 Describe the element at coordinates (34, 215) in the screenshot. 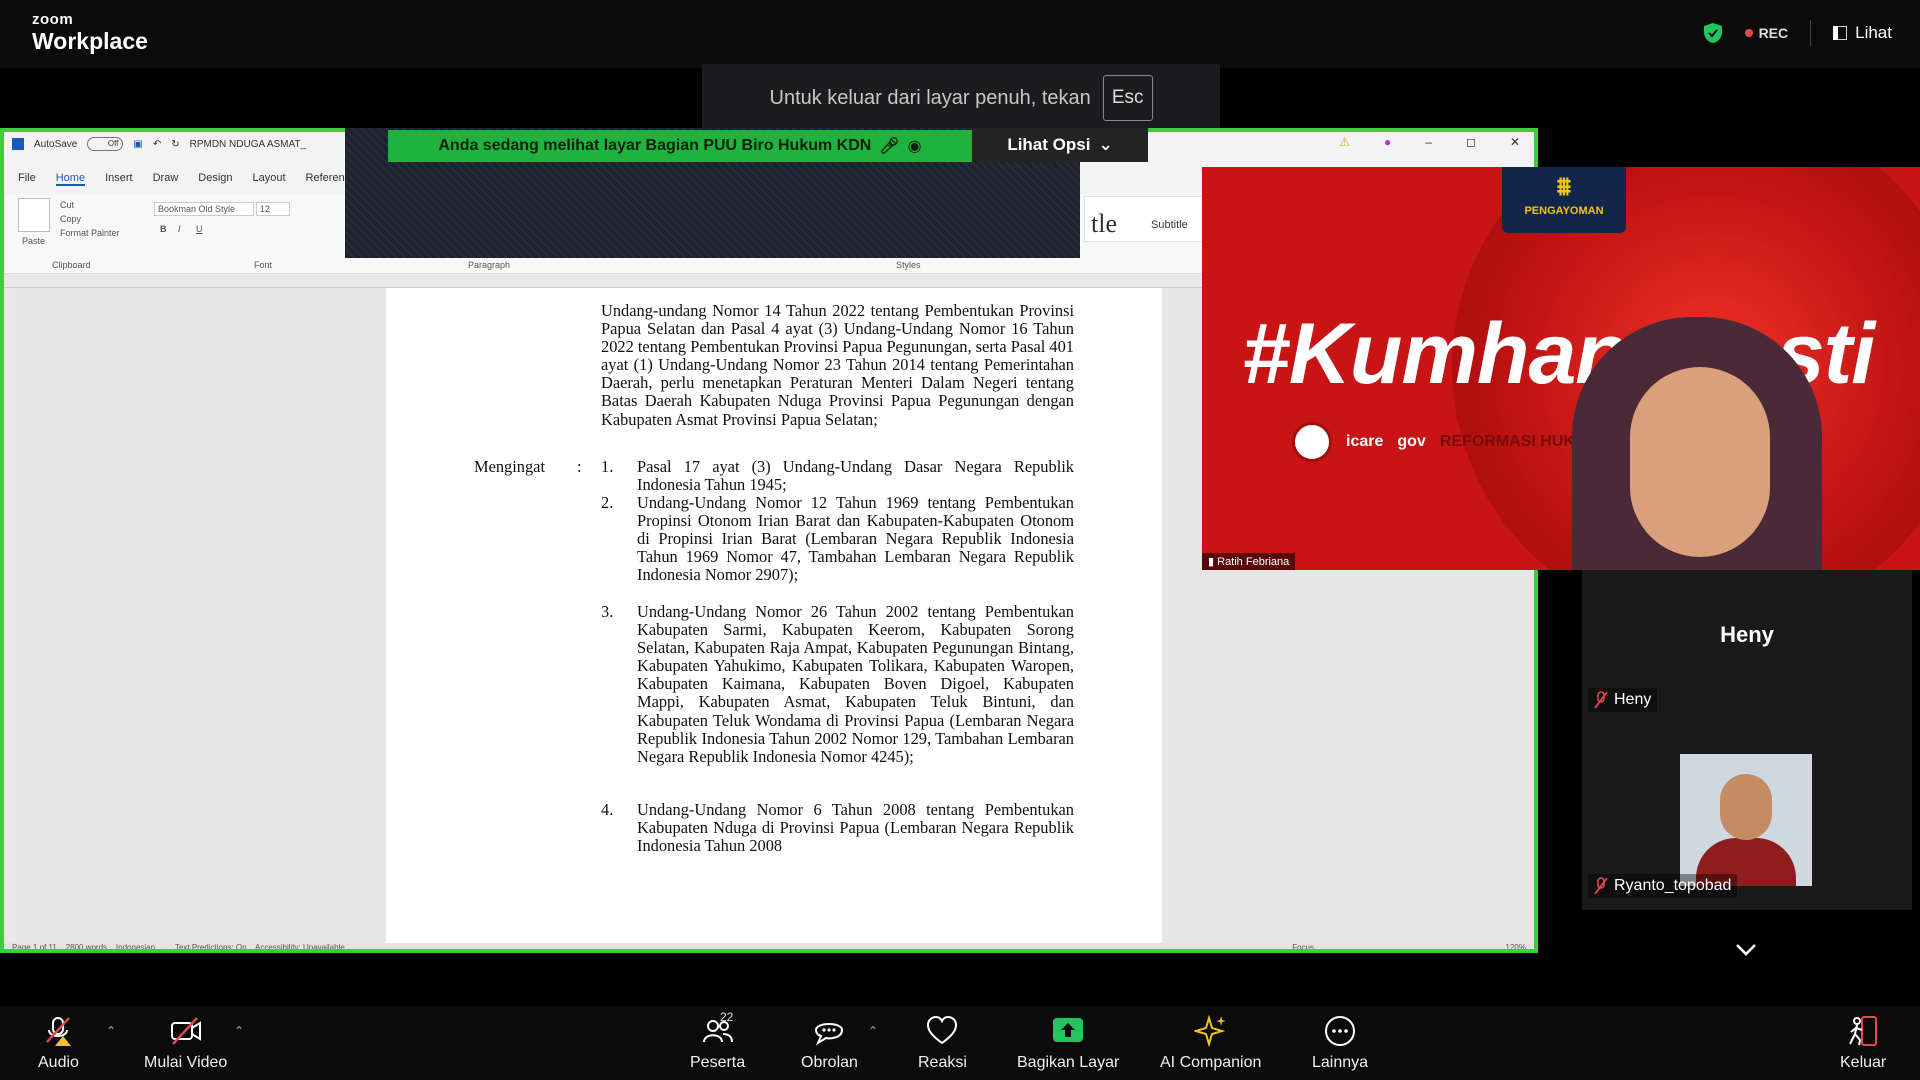

I see `paste-button` at that location.